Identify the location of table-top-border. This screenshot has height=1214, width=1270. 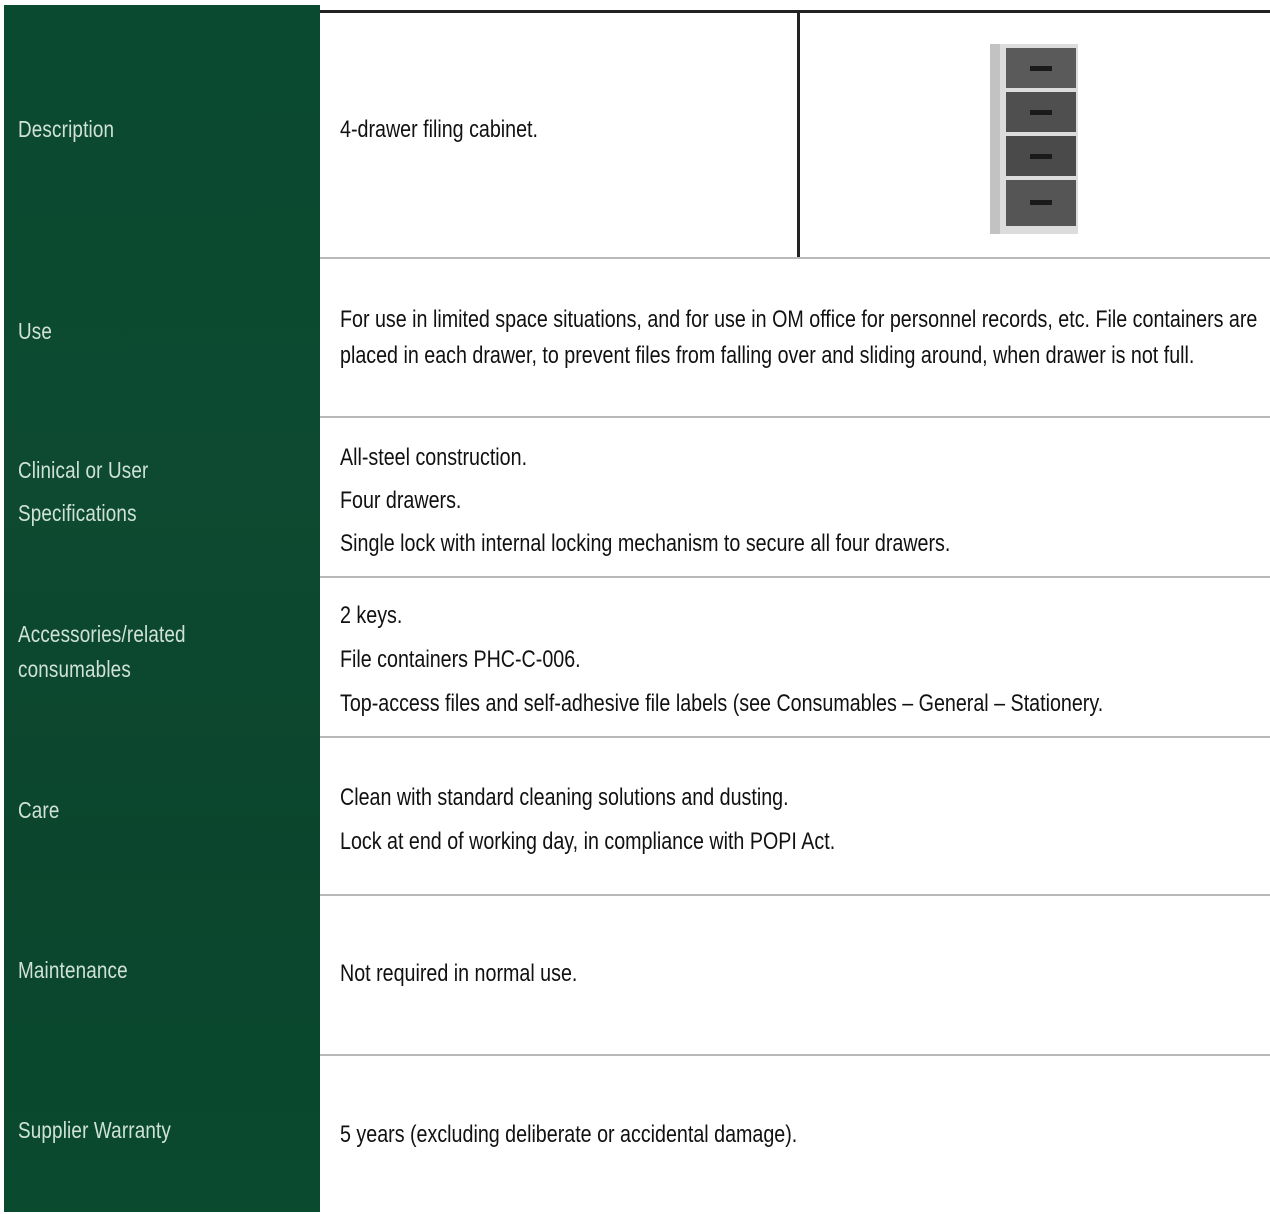
(795, 11).